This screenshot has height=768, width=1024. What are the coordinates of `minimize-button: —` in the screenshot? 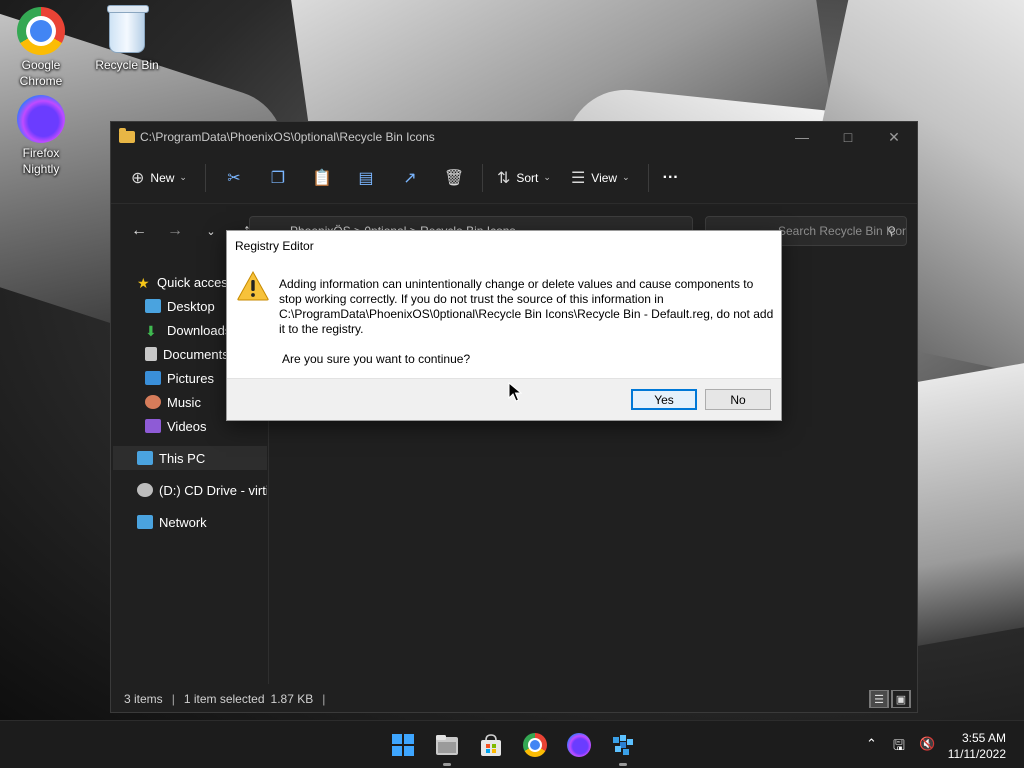 It's located at (802, 137).